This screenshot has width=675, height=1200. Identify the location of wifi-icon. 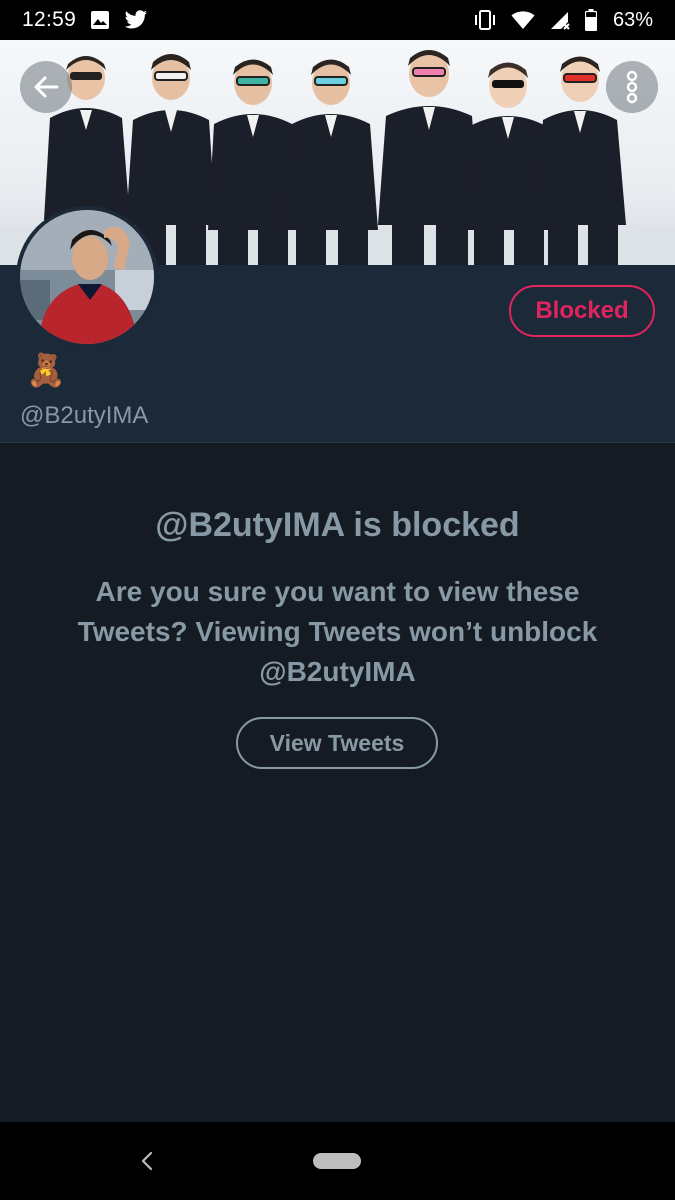
(523, 20).